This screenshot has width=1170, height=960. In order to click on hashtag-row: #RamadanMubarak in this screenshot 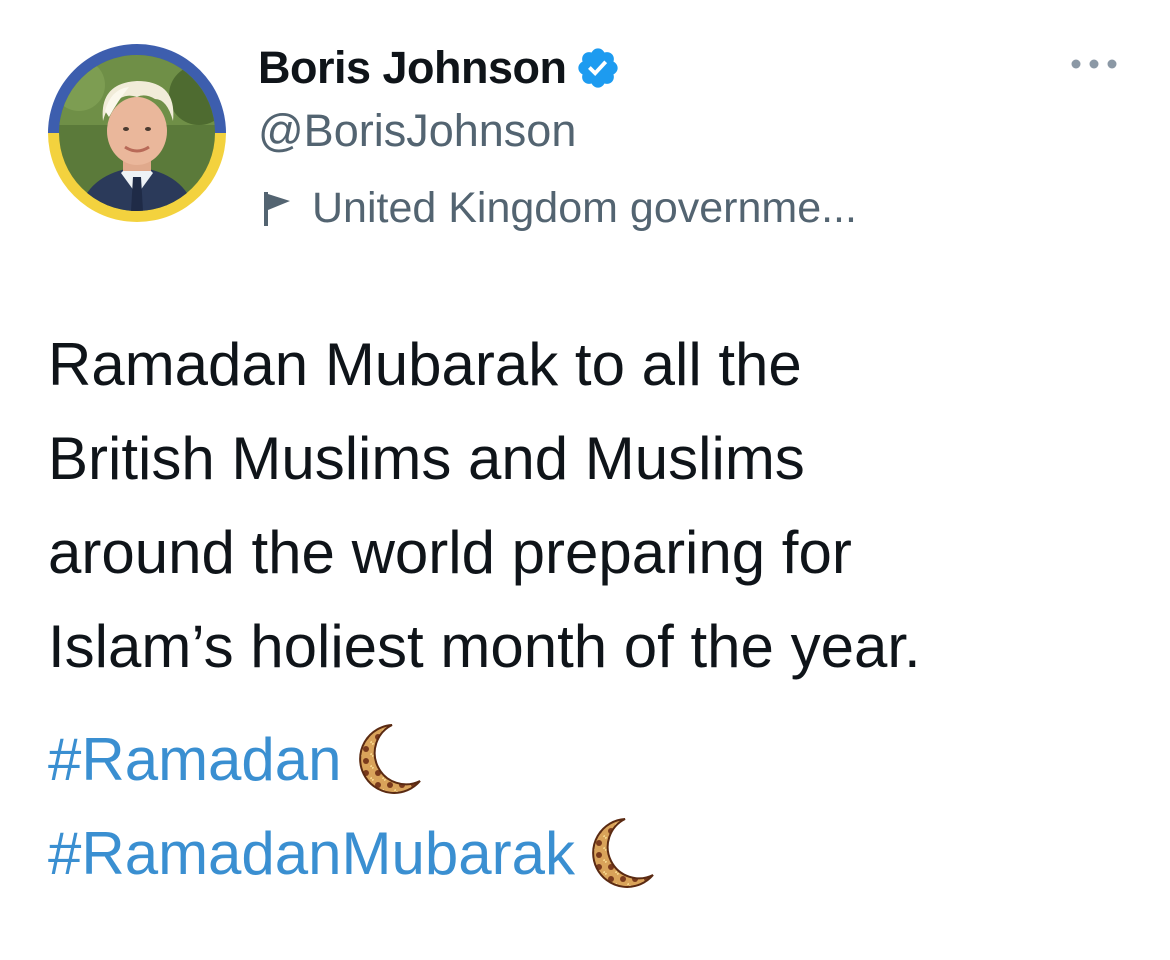, I will do `click(593, 853)`.